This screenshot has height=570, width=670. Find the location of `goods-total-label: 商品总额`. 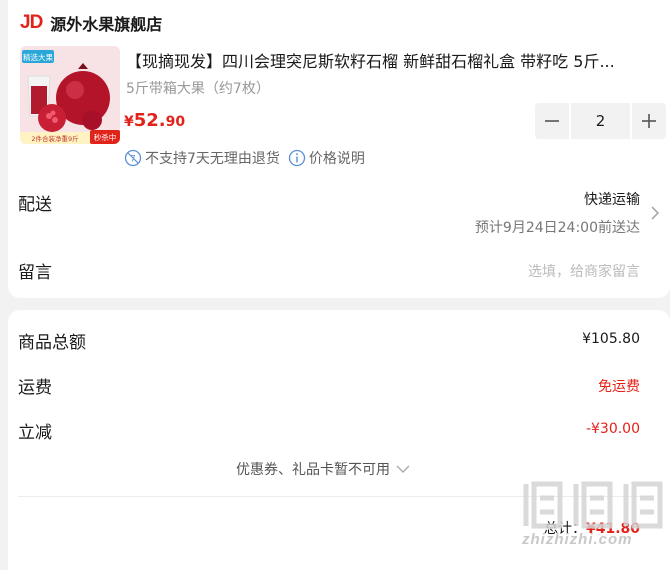

goods-total-label: 商品总额 is located at coordinates (52, 343).